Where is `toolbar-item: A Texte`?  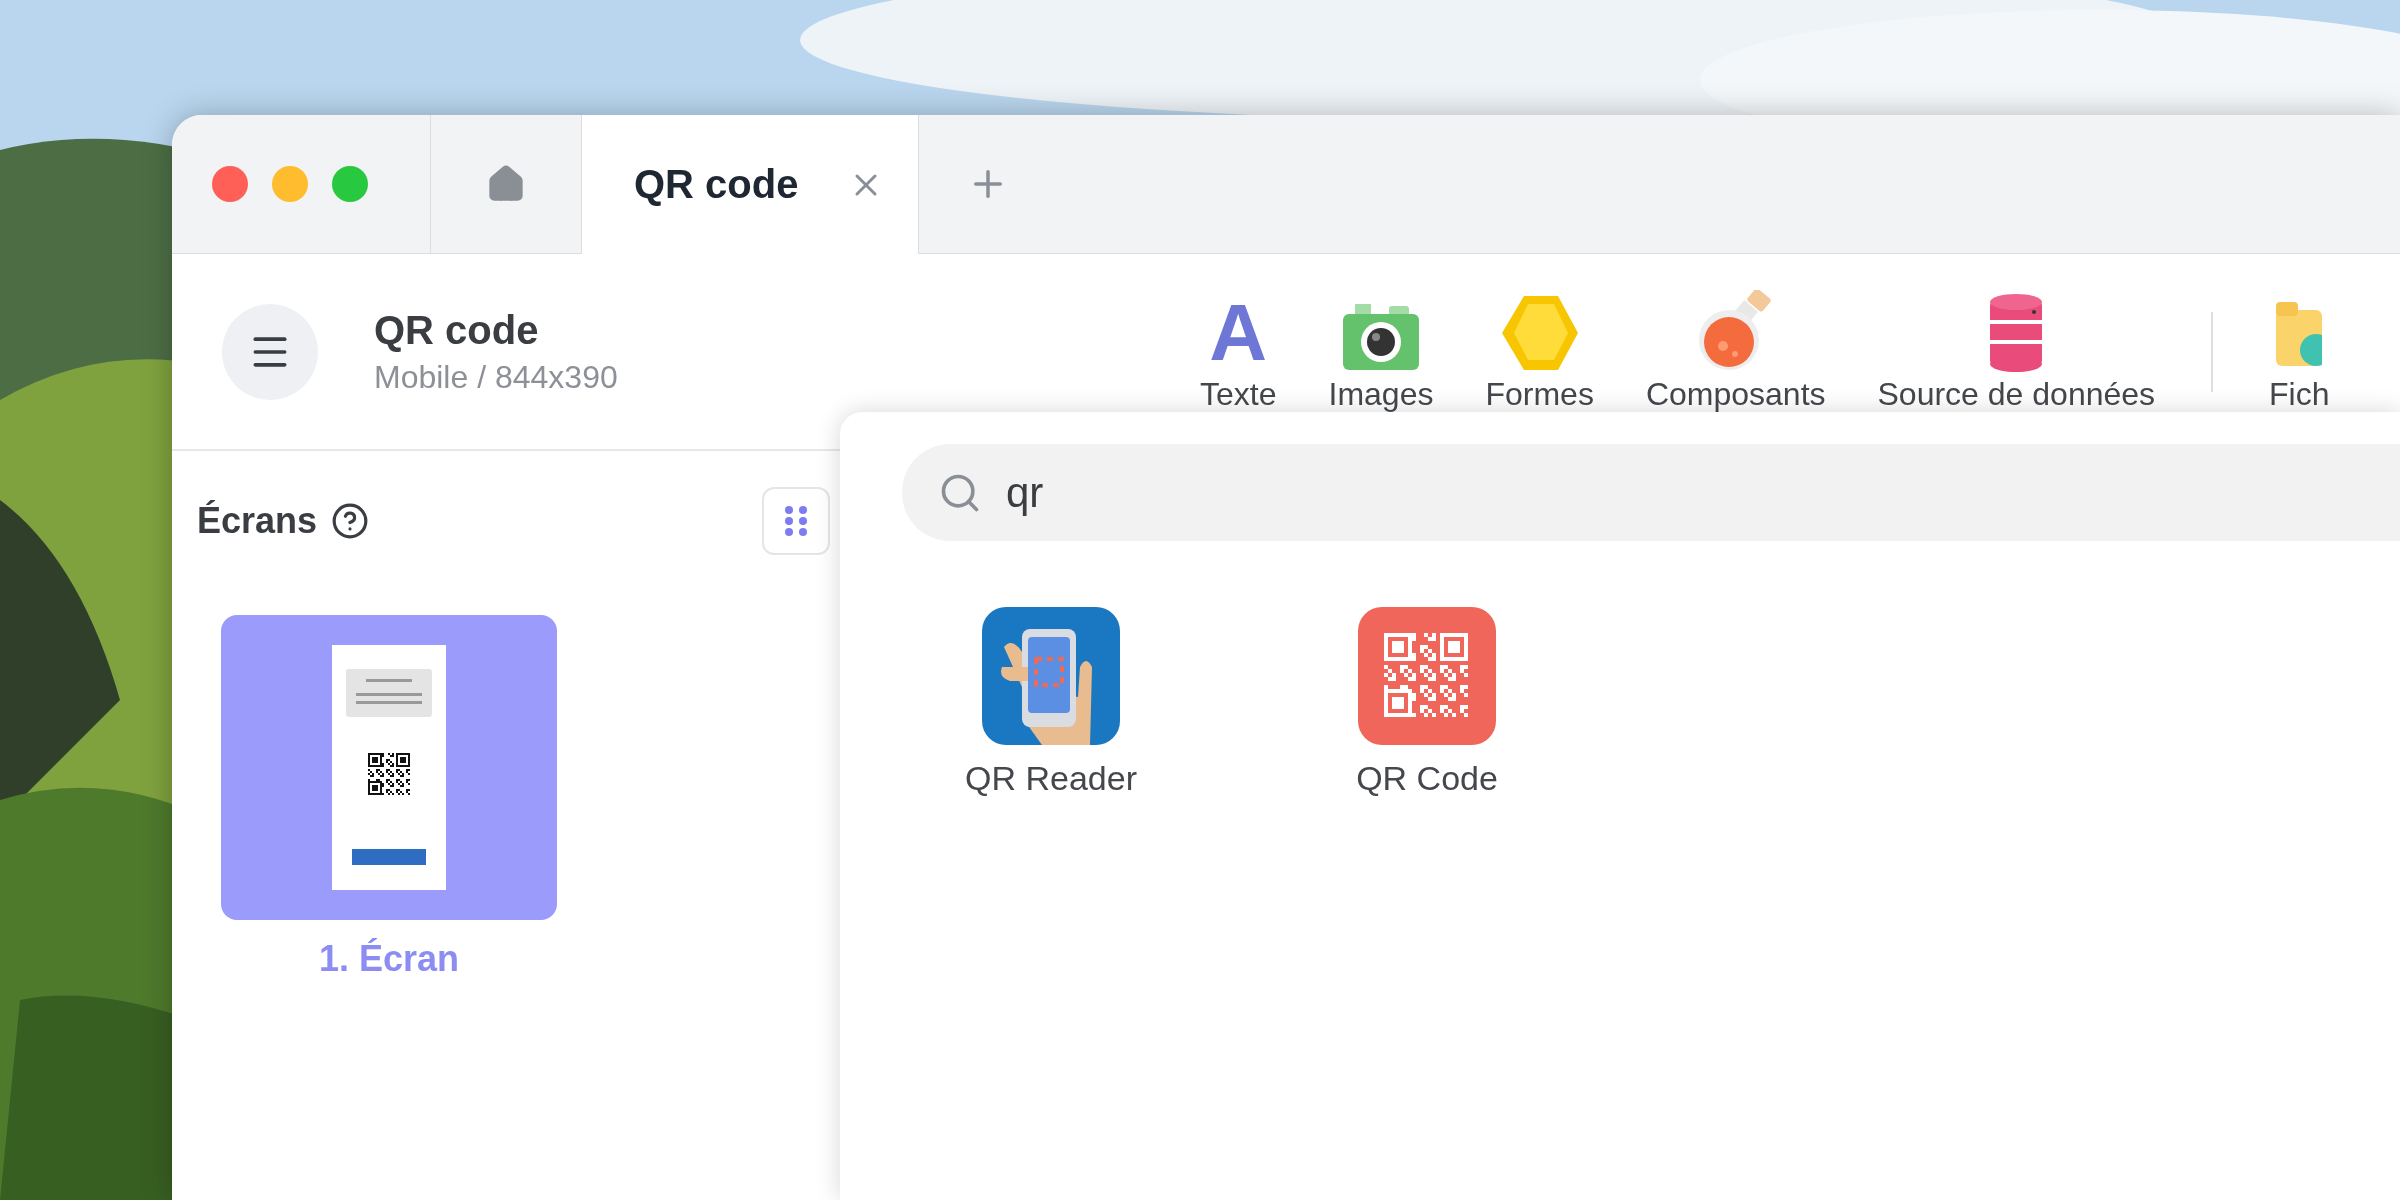 toolbar-item: A Texte is located at coordinates (1238, 353).